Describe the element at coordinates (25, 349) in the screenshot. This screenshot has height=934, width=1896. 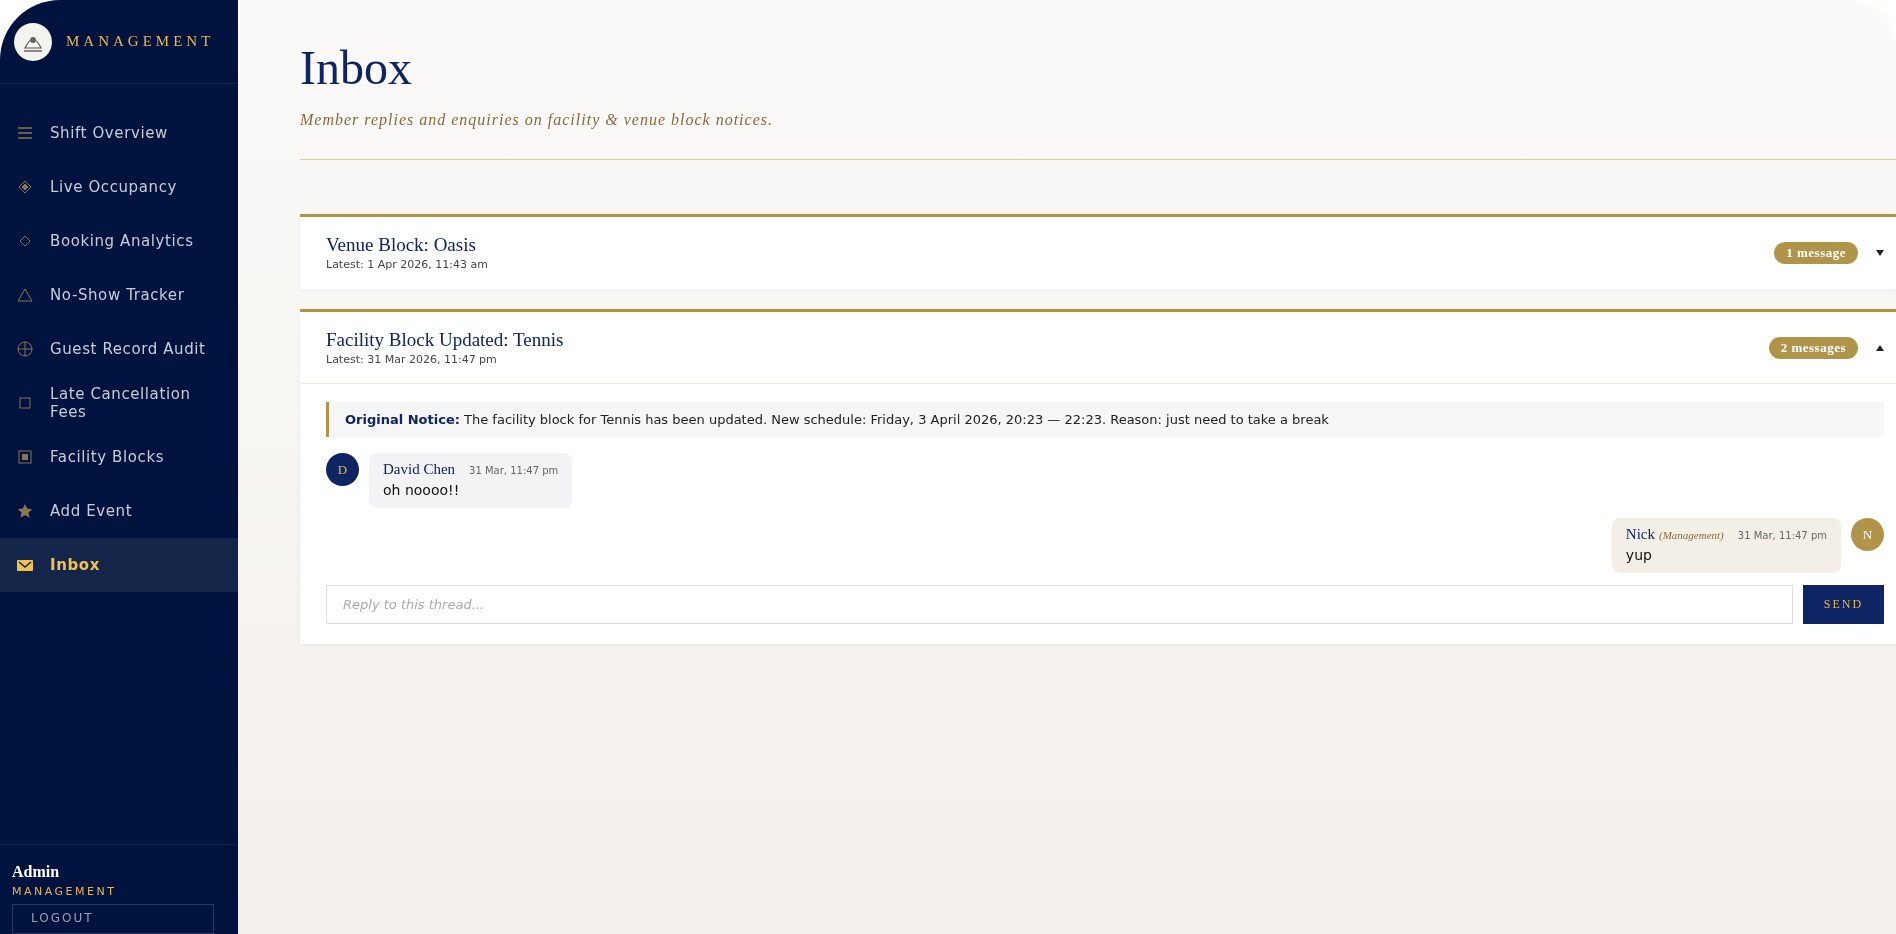
I see `crosshair-circle-icon` at that location.